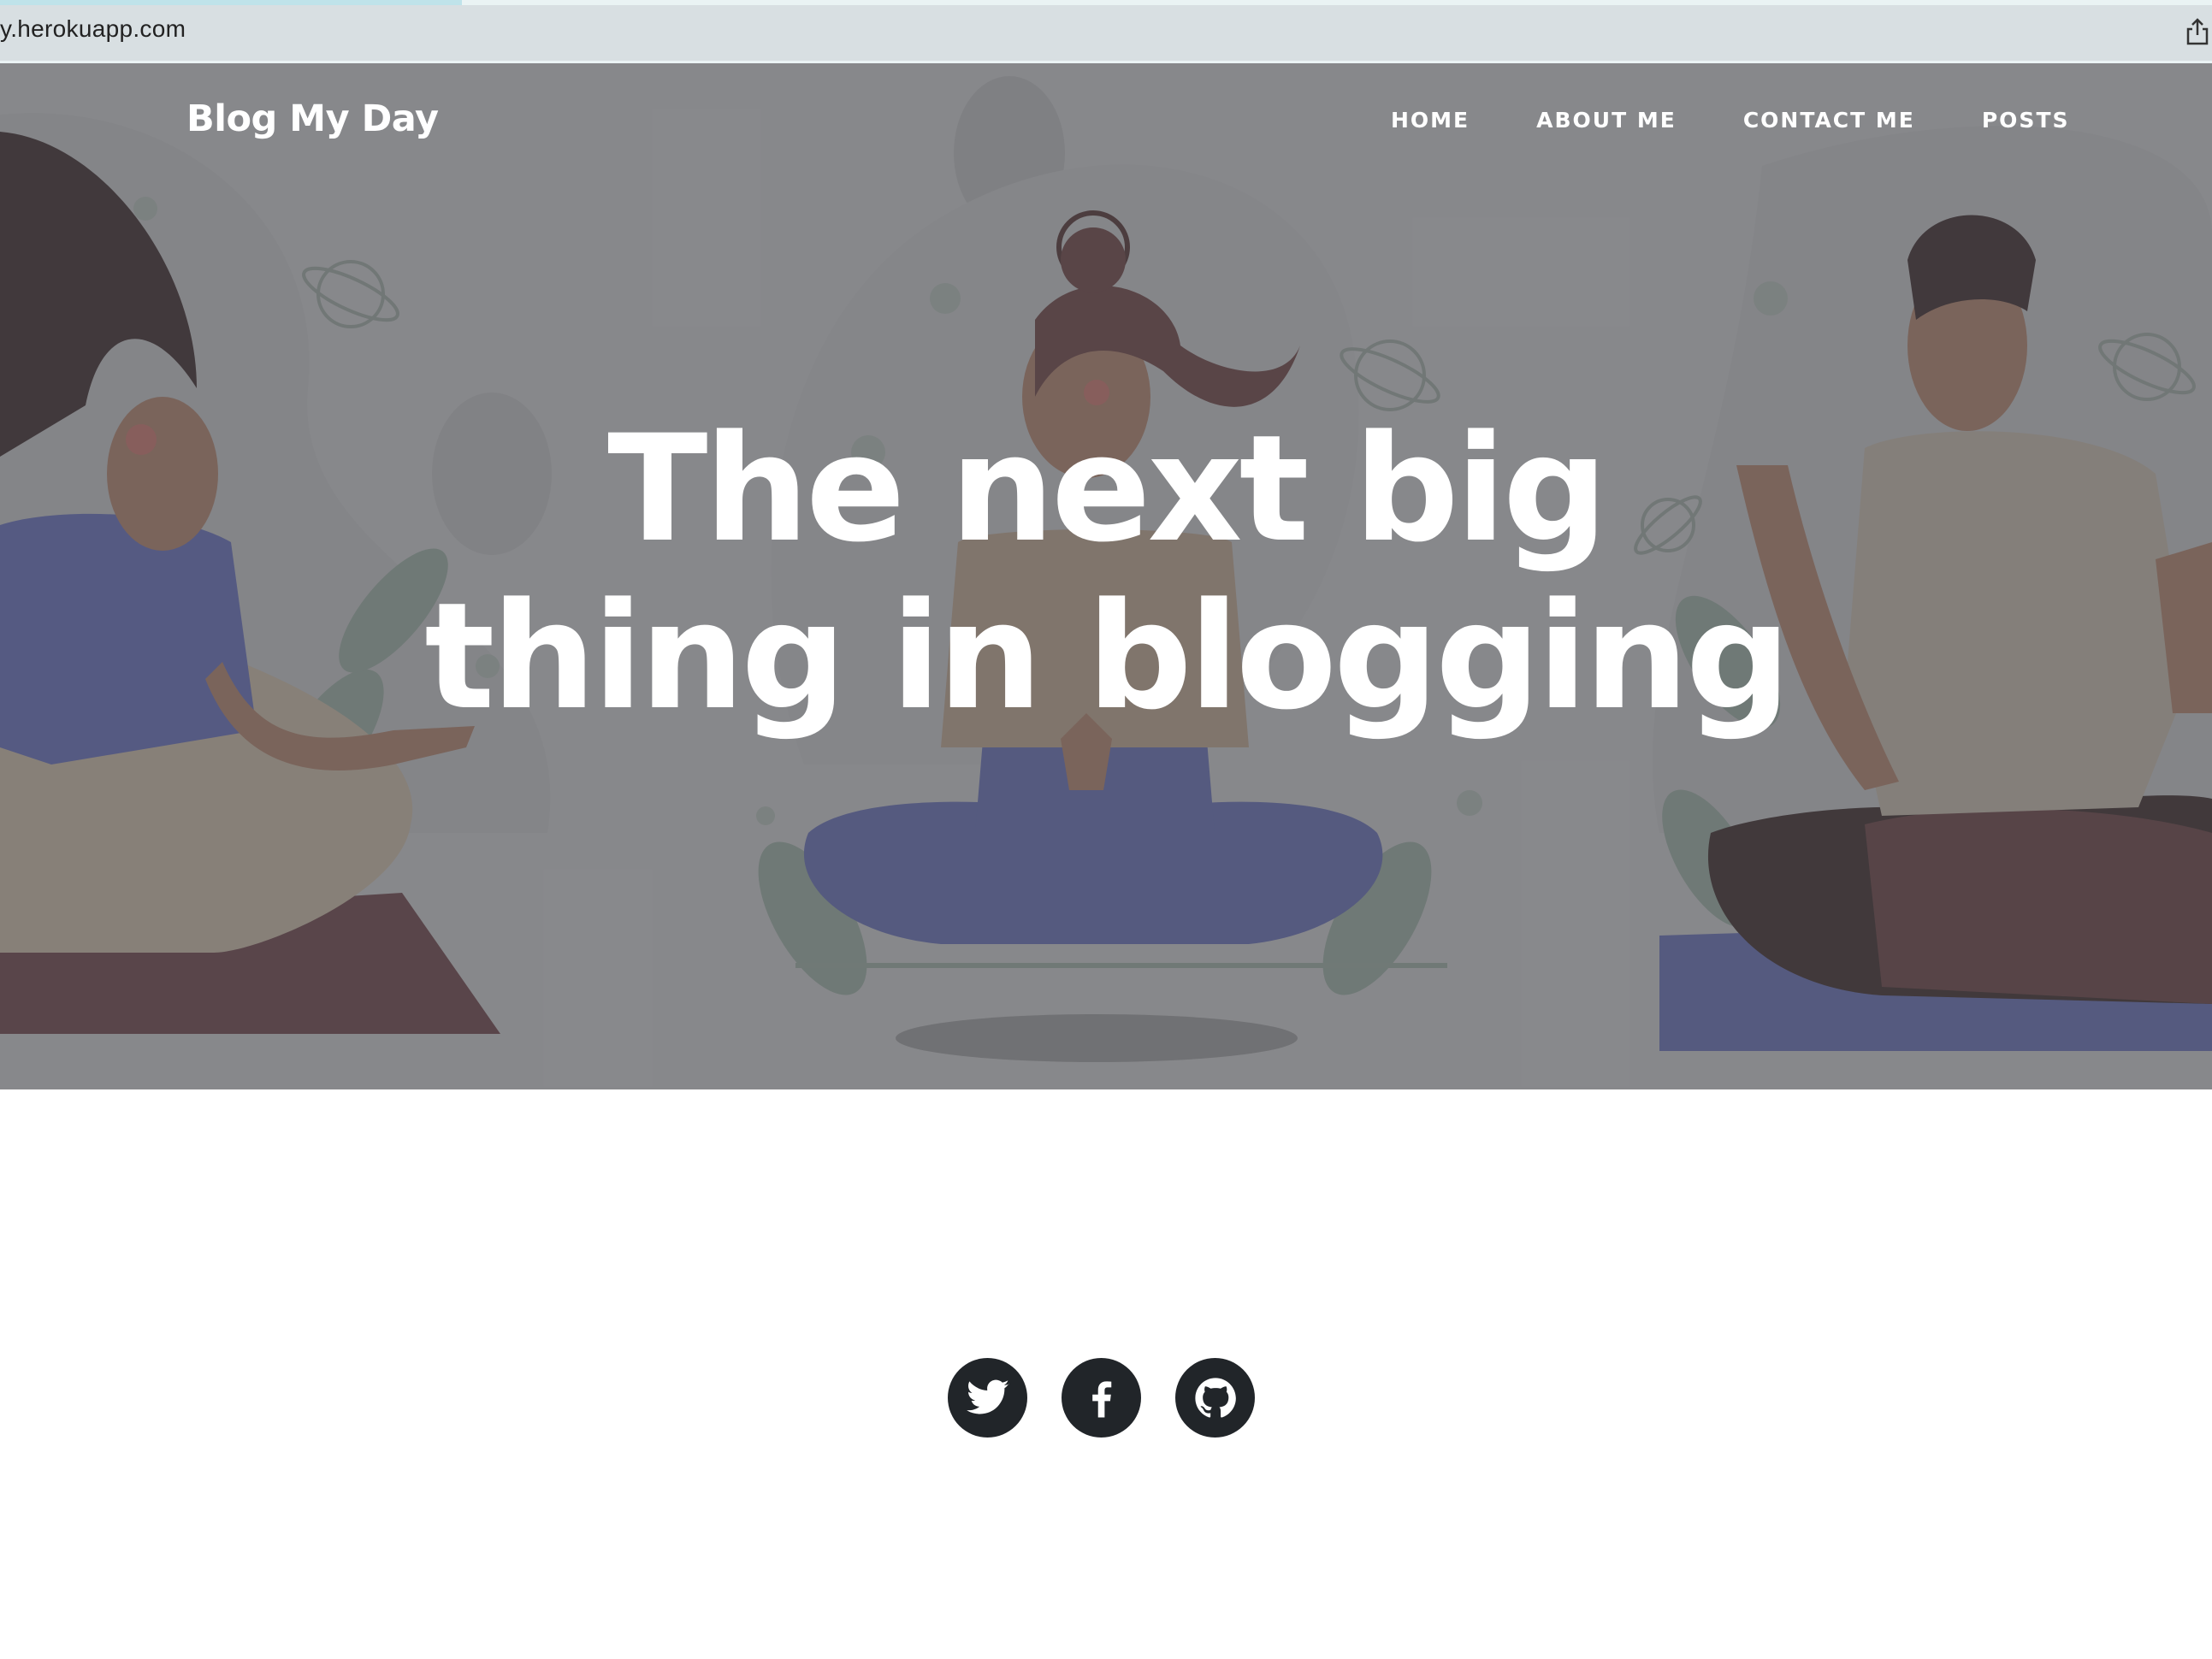  I want to click on share-icon, so click(2197, 31).